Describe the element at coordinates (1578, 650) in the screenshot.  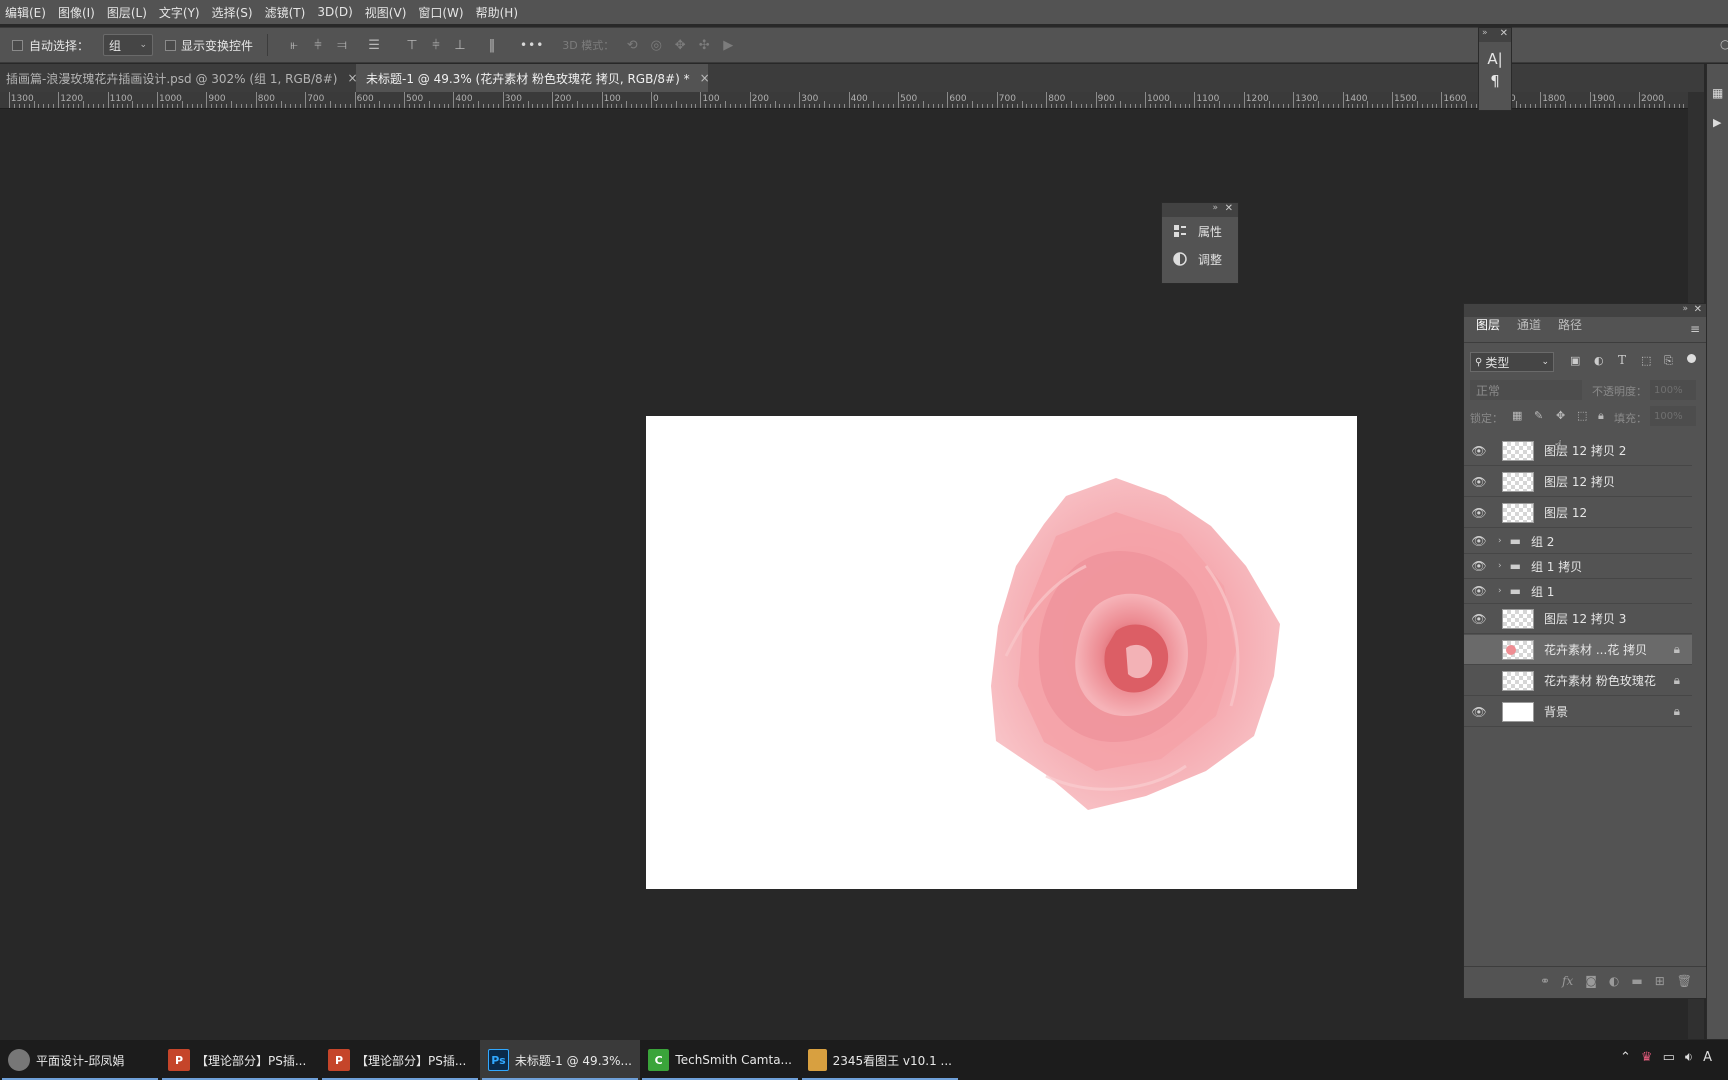
I see `layer-row-selected: 花卉素材 ...花 拷贝 🔒︎` at that location.